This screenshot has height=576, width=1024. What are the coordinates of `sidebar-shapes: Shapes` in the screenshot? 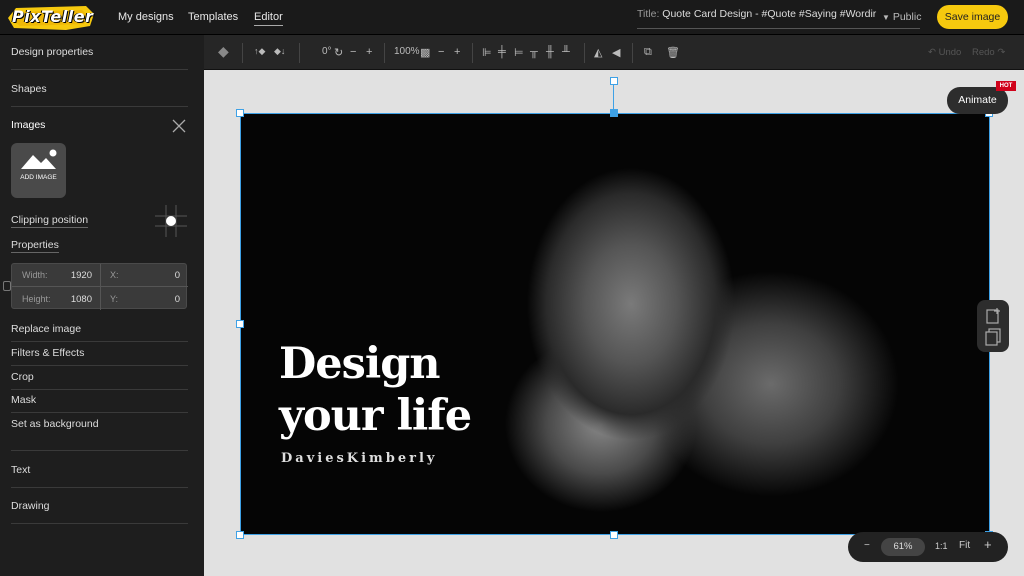 It's located at (99, 89).